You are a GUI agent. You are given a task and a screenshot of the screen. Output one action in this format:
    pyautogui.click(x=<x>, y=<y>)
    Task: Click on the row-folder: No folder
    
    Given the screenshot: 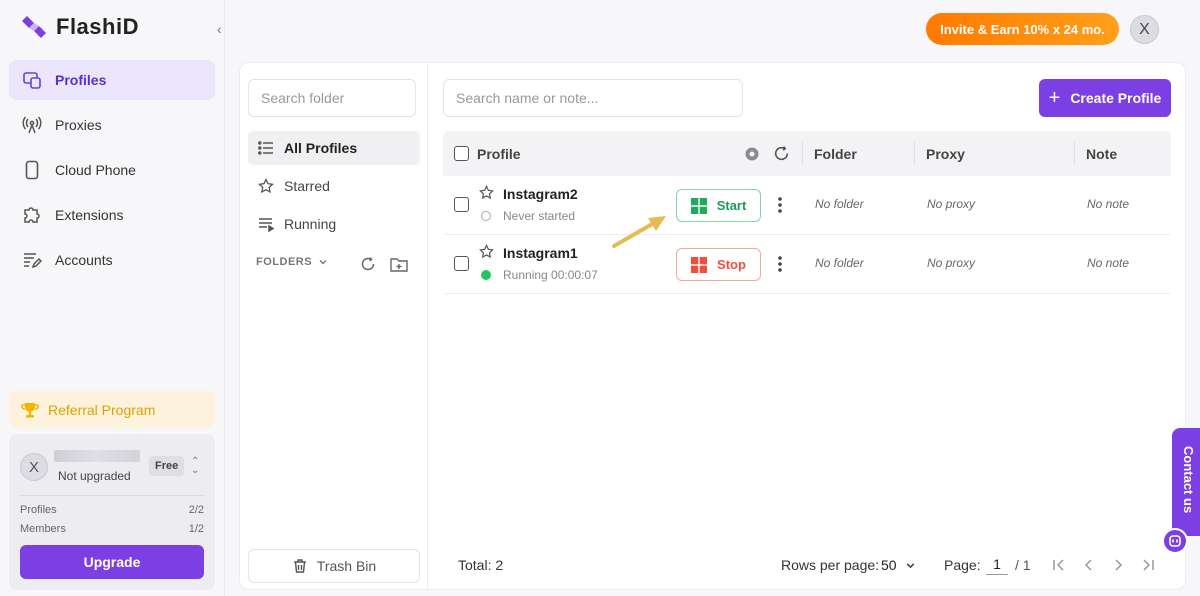 What is the action you would take?
    pyautogui.click(x=839, y=204)
    